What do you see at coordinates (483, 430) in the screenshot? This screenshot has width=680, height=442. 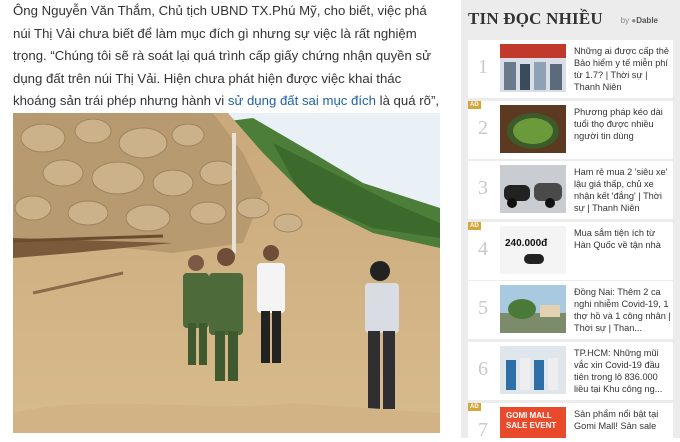 I see `rank-number: 7` at bounding box center [483, 430].